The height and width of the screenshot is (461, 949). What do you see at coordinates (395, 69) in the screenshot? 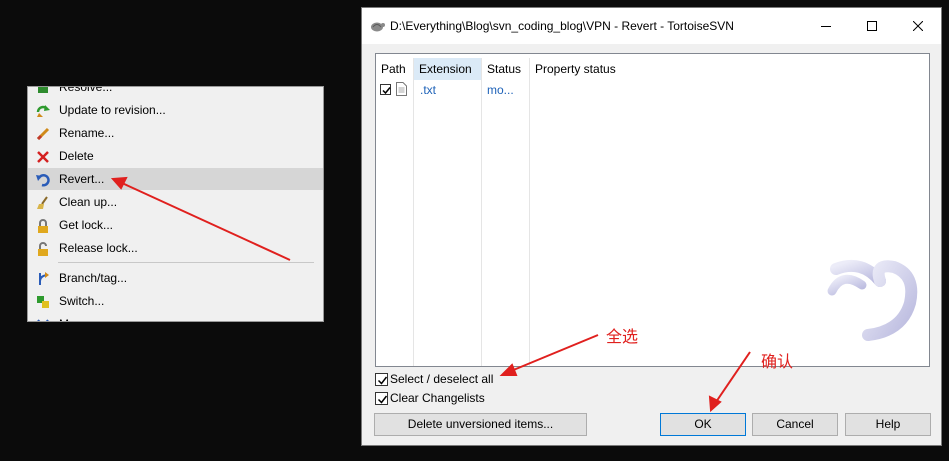
I see `column-header-path: Path` at bounding box center [395, 69].